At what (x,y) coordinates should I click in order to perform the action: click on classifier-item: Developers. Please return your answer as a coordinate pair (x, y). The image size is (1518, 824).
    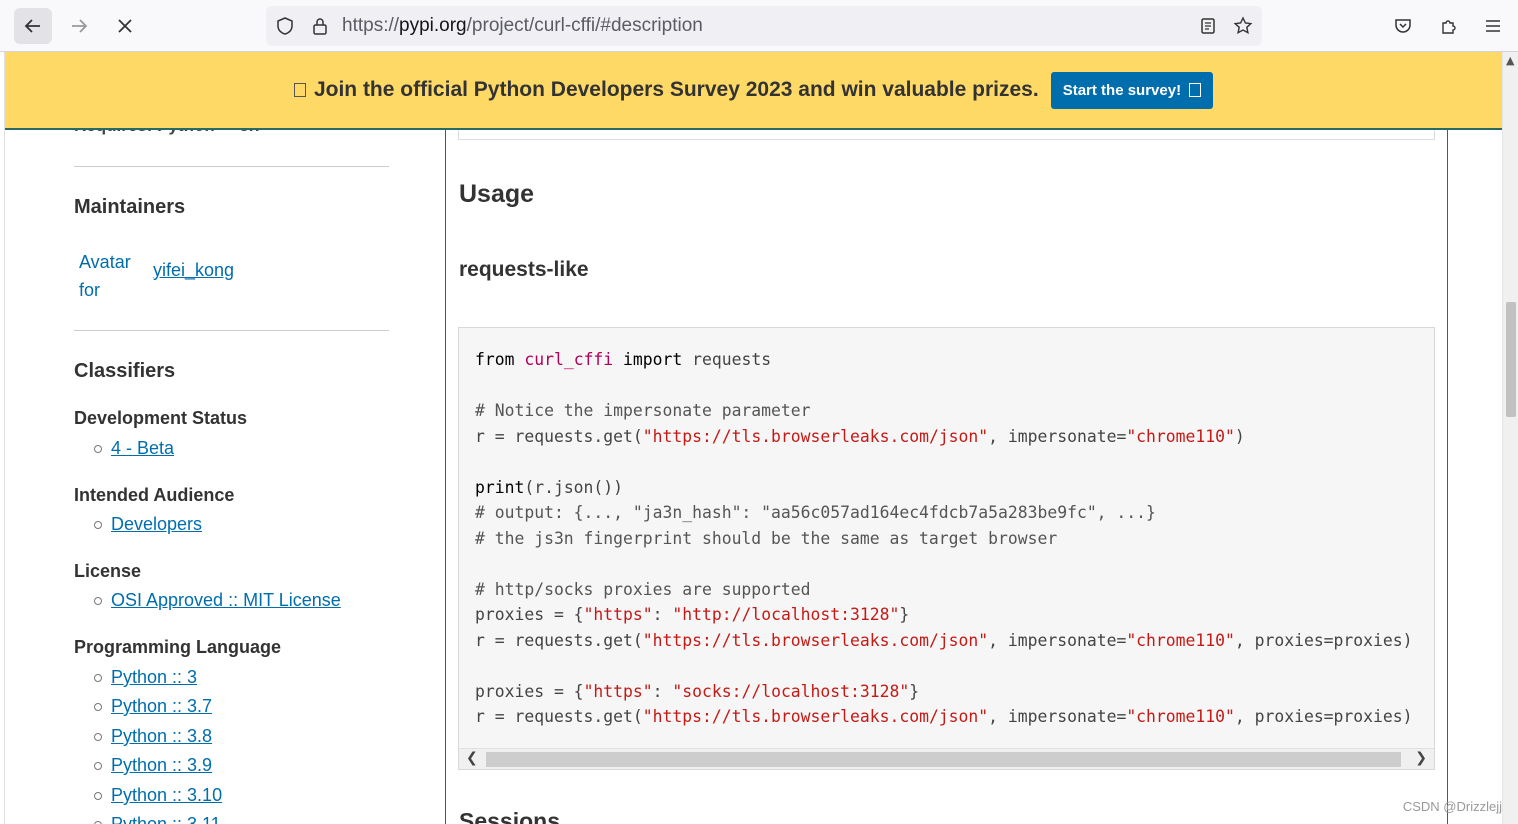
    Looking at the image, I should click on (148, 524).